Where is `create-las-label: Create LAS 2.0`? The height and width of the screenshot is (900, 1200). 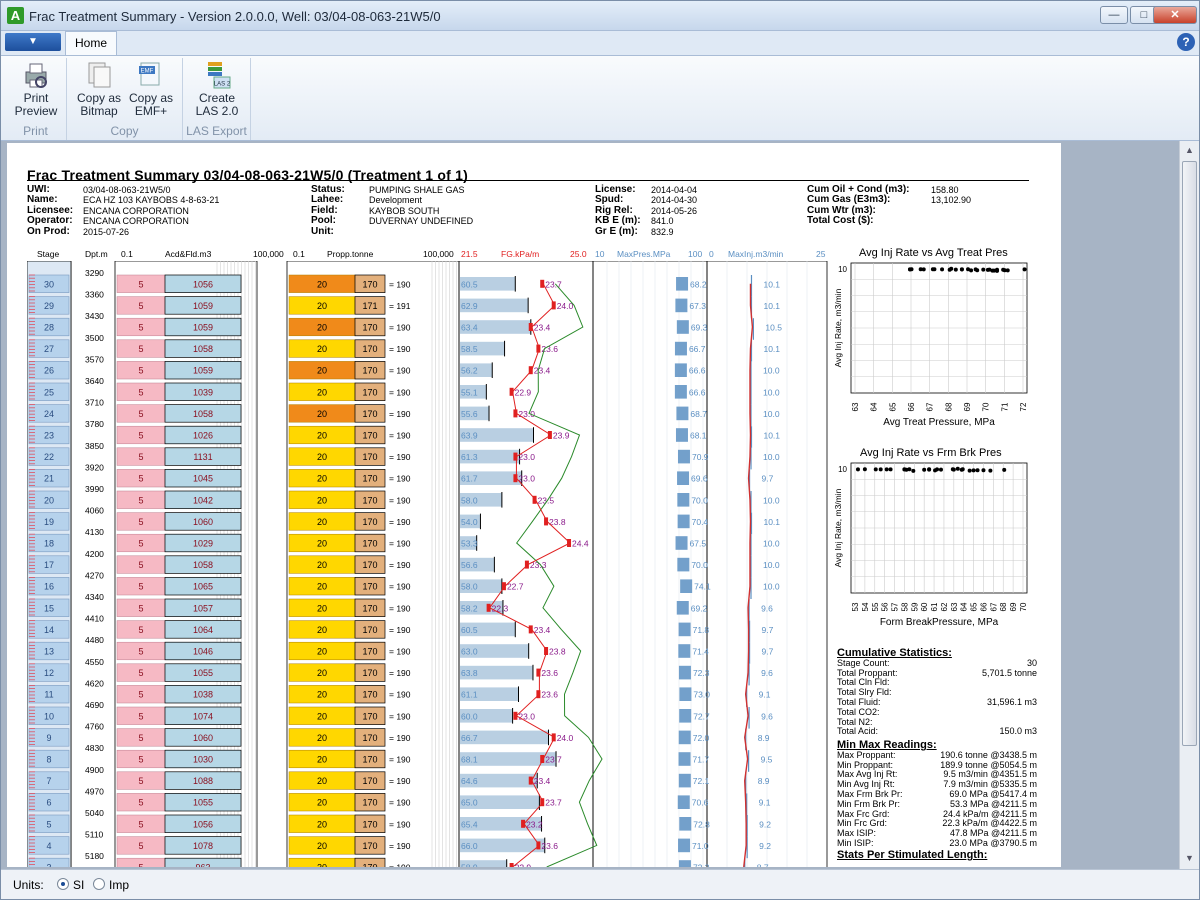
create-las-label: Create LAS 2.0 is located at coordinates (217, 104).